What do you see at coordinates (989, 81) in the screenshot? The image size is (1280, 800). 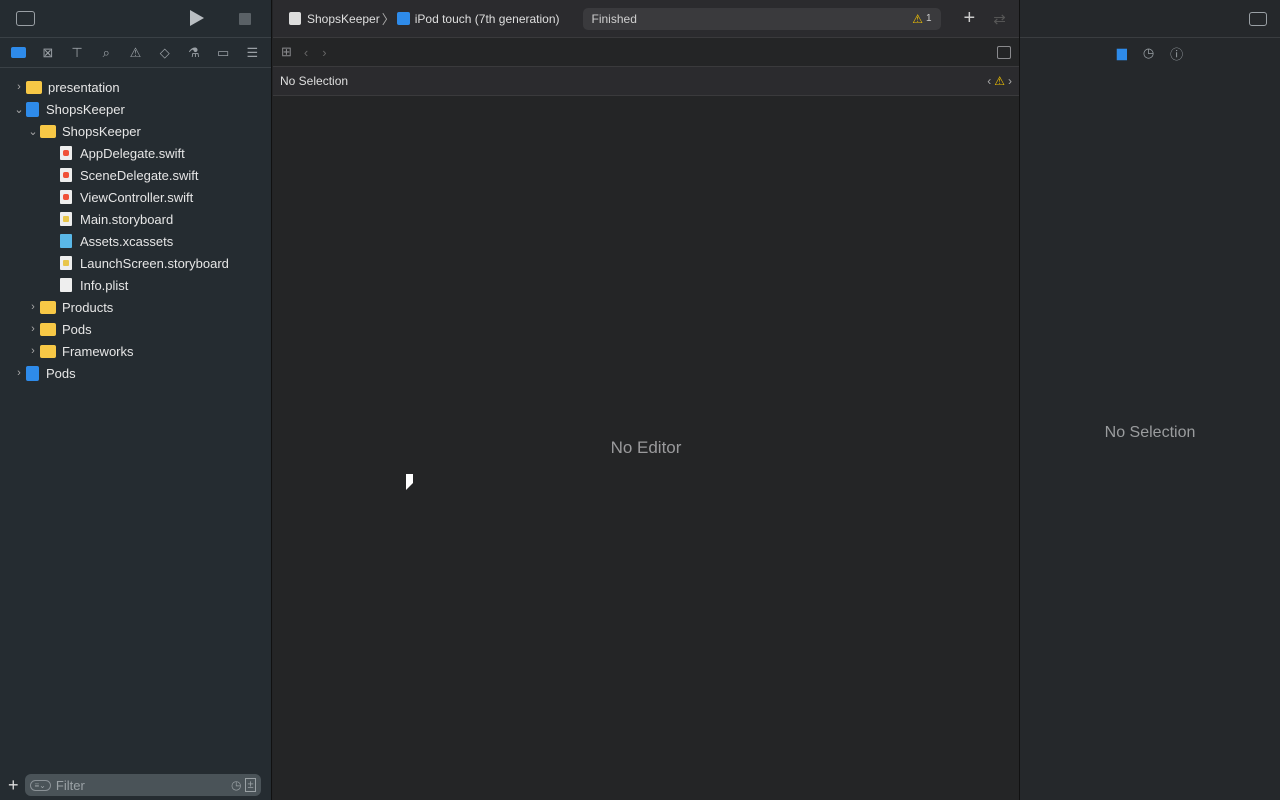 I see `previous-issue-icon: ‹` at bounding box center [989, 81].